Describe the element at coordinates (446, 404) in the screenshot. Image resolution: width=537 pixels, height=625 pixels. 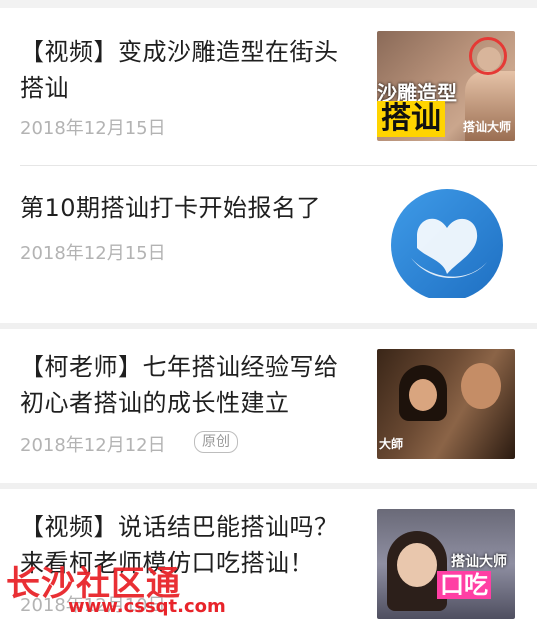
I see `article-thumbnail: 大師` at that location.